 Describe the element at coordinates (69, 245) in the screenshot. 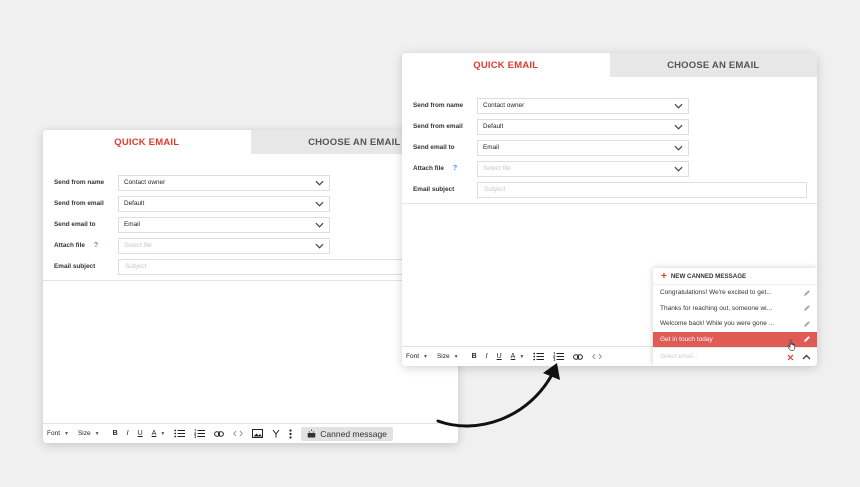

I see `attach-file-label: Attach file` at that location.